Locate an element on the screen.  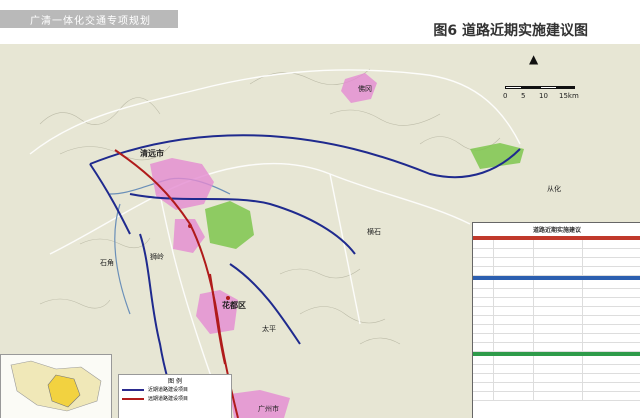
legend-label-near: 近期道路建设项目 is located at coordinates (168, 390).